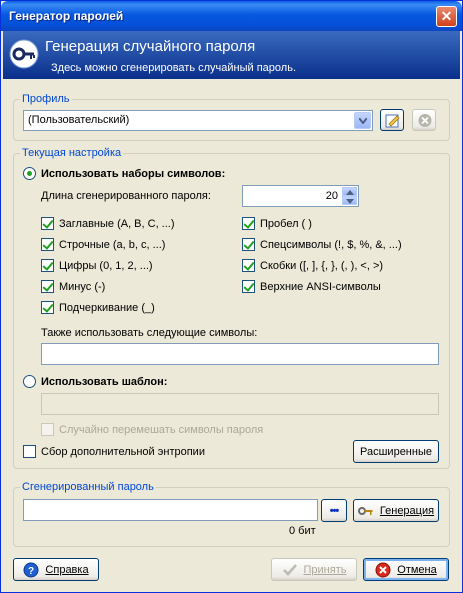 The width and height of the screenshot is (463, 593). Describe the element at coordinates (446, 16) in the screenshot. I see `close-button: ✕` at that location.